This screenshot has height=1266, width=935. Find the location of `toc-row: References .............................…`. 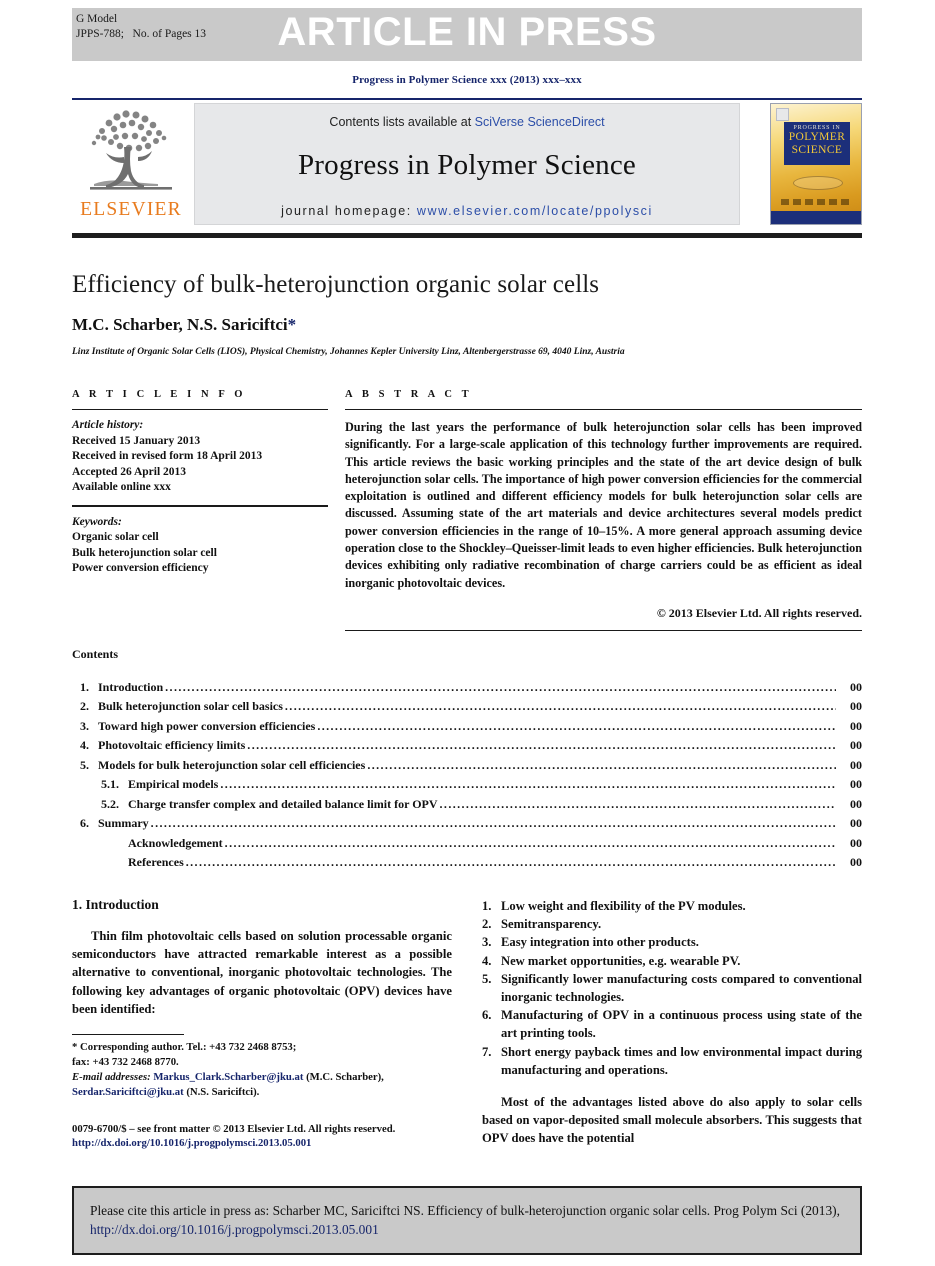

toc-row: References .............................… is located at coordinates (467, 863).